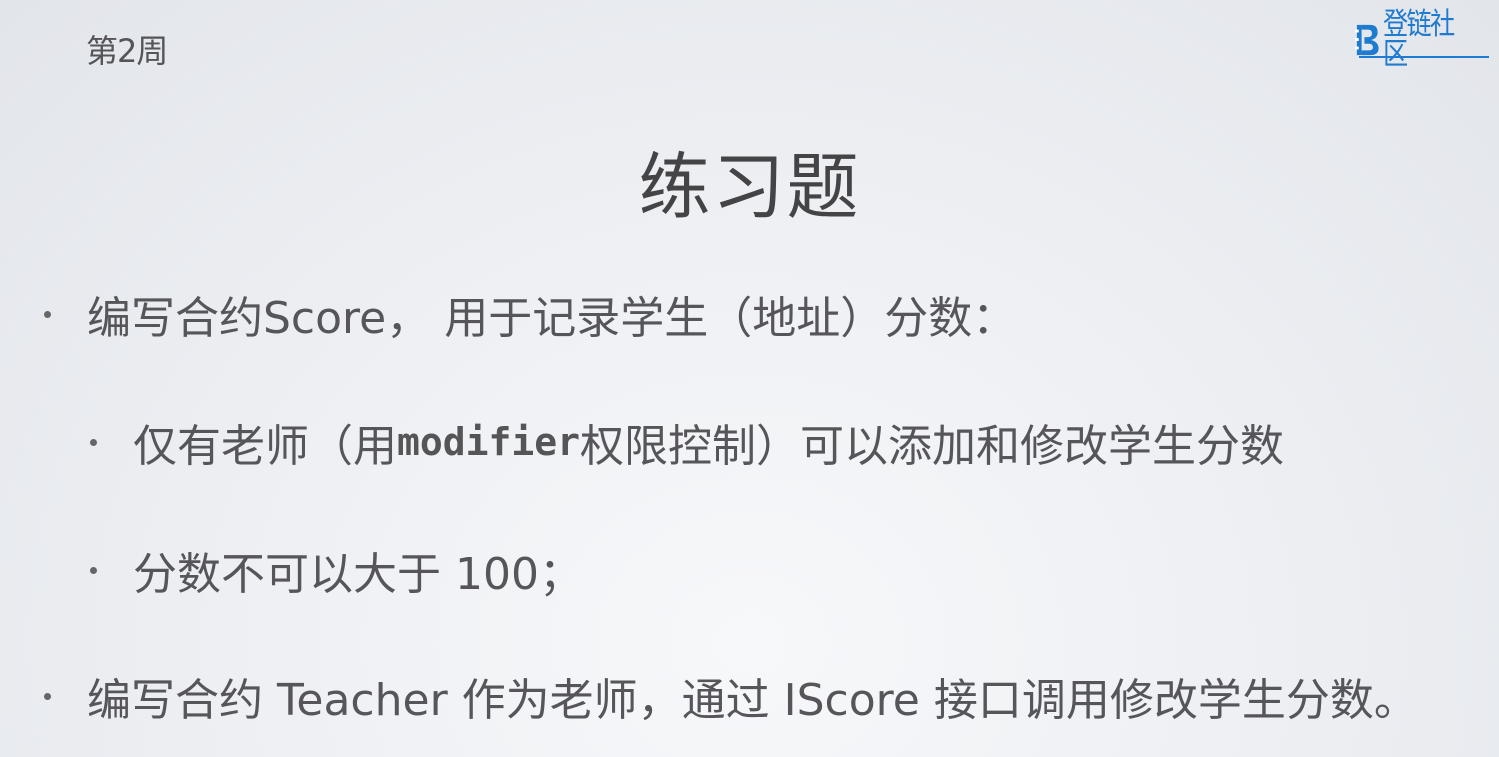 The height and width of the screenshot is (757, 1499). I want to click on brand-logo: 登链社区, so click(1422, 40).